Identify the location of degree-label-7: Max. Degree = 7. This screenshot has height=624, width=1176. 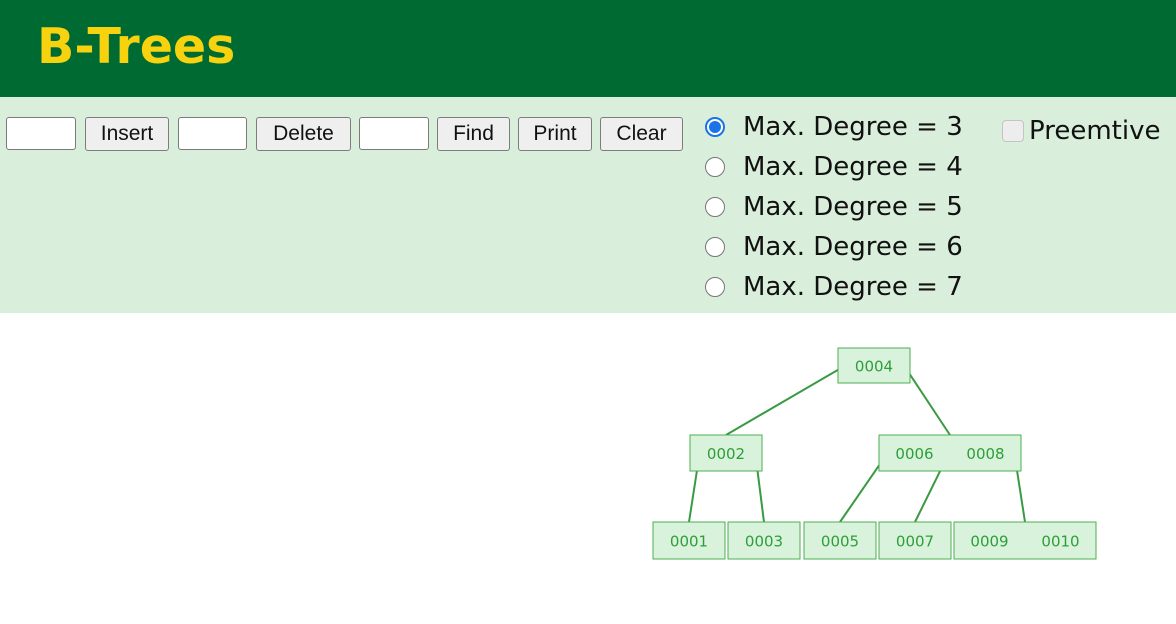
(853, 287).